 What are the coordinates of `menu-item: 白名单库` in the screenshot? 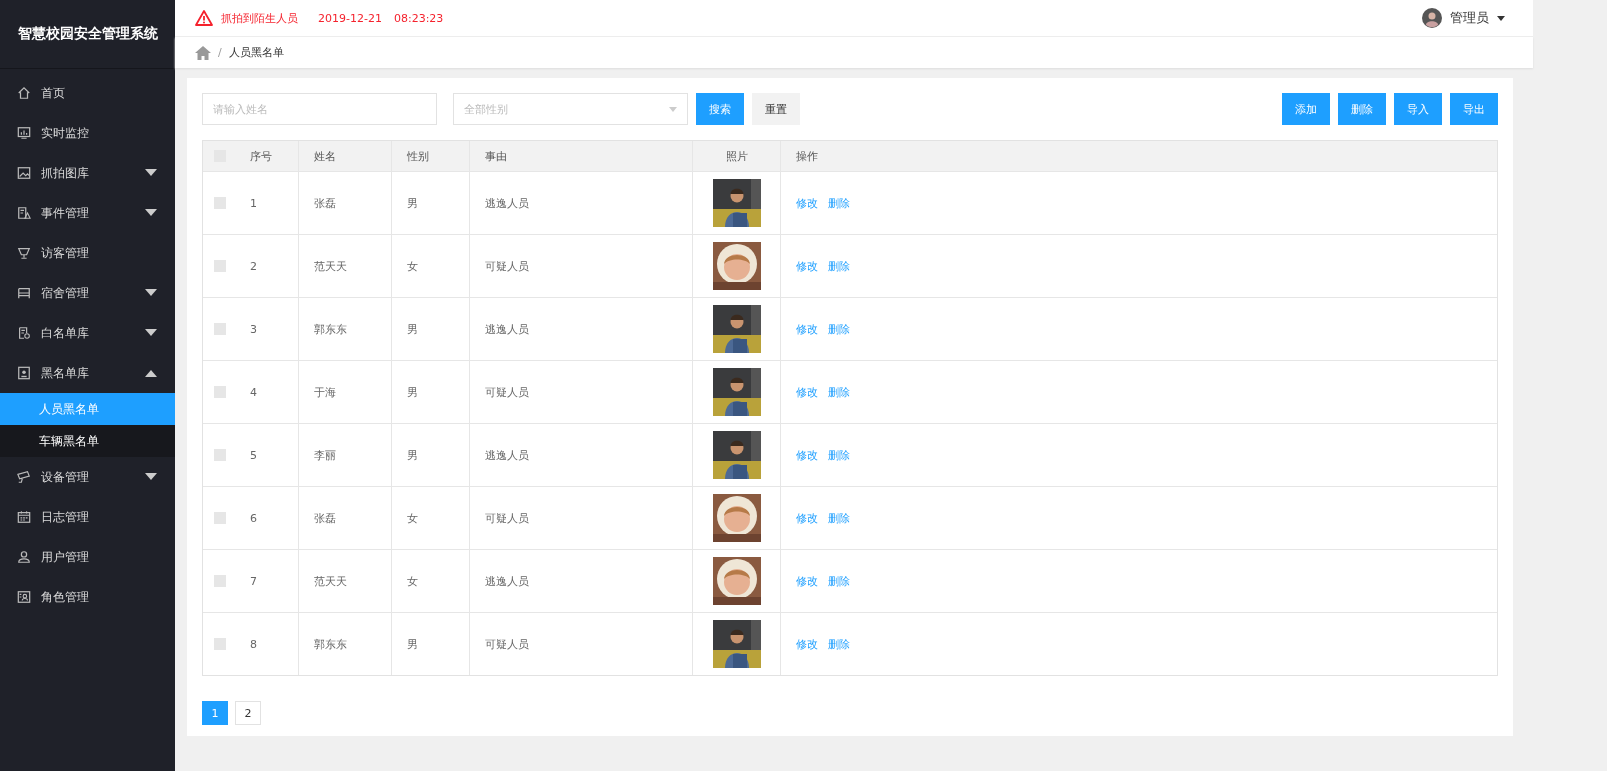 It's located at (87, 333).